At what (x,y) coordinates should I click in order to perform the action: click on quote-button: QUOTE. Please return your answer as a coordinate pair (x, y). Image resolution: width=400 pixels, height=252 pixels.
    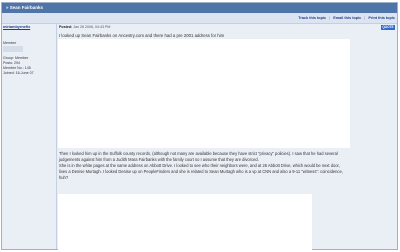
    Looking at the image, I should click on (388, 27).